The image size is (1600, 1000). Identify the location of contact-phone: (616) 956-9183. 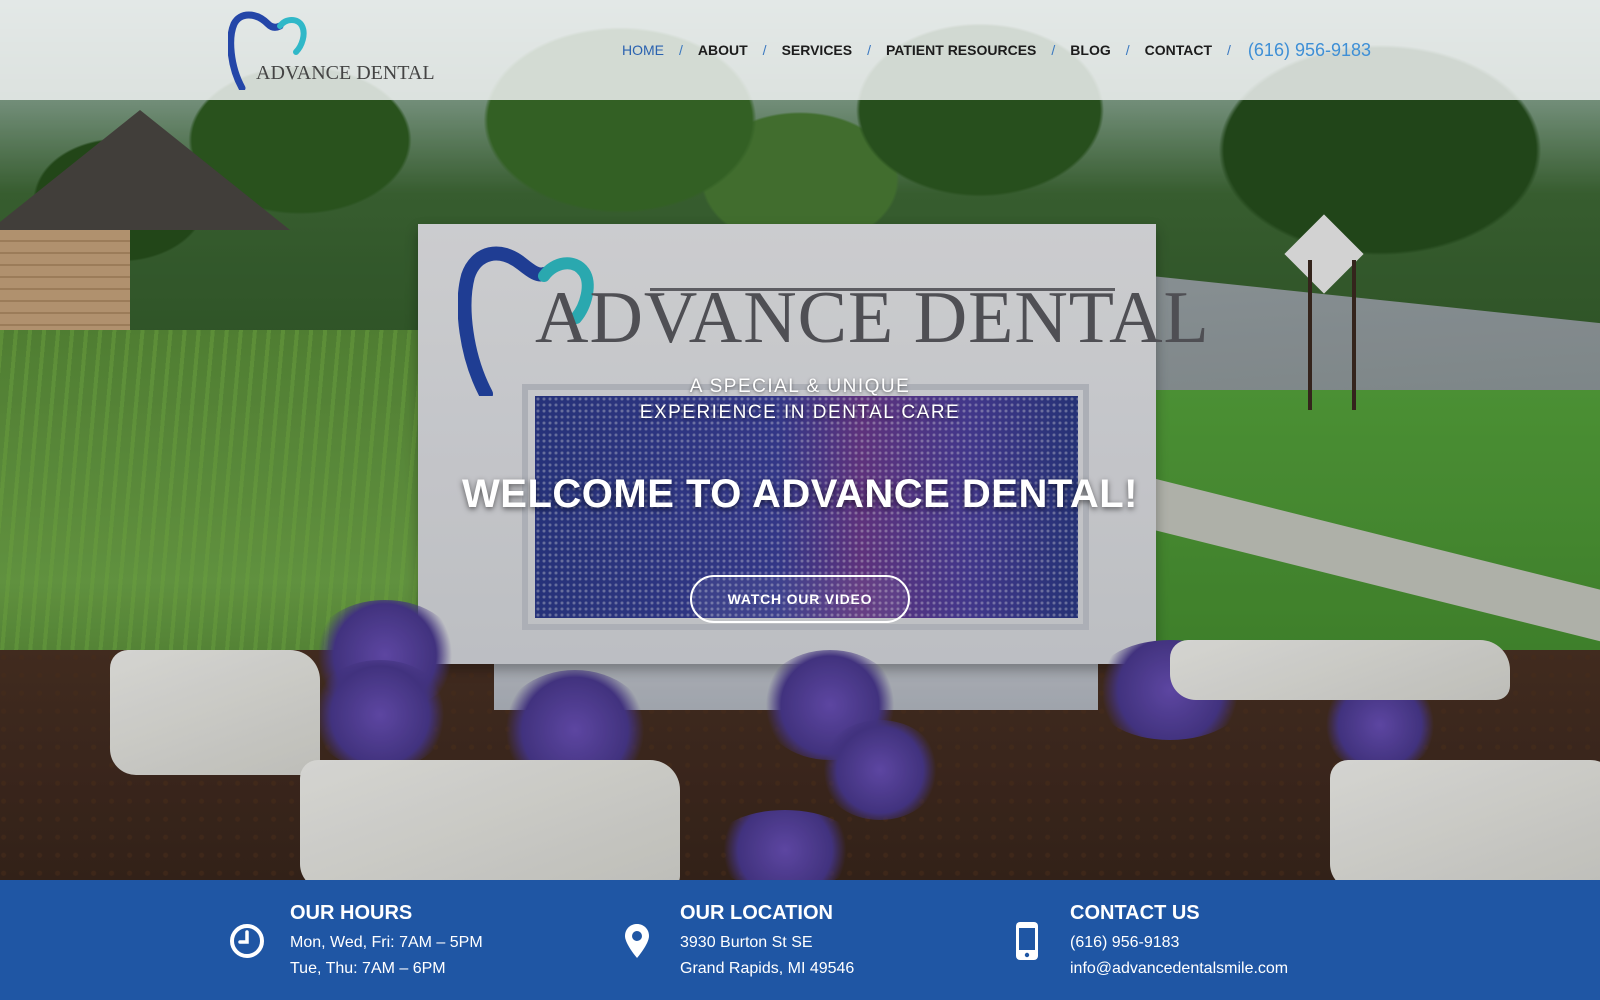
(1124, 943).